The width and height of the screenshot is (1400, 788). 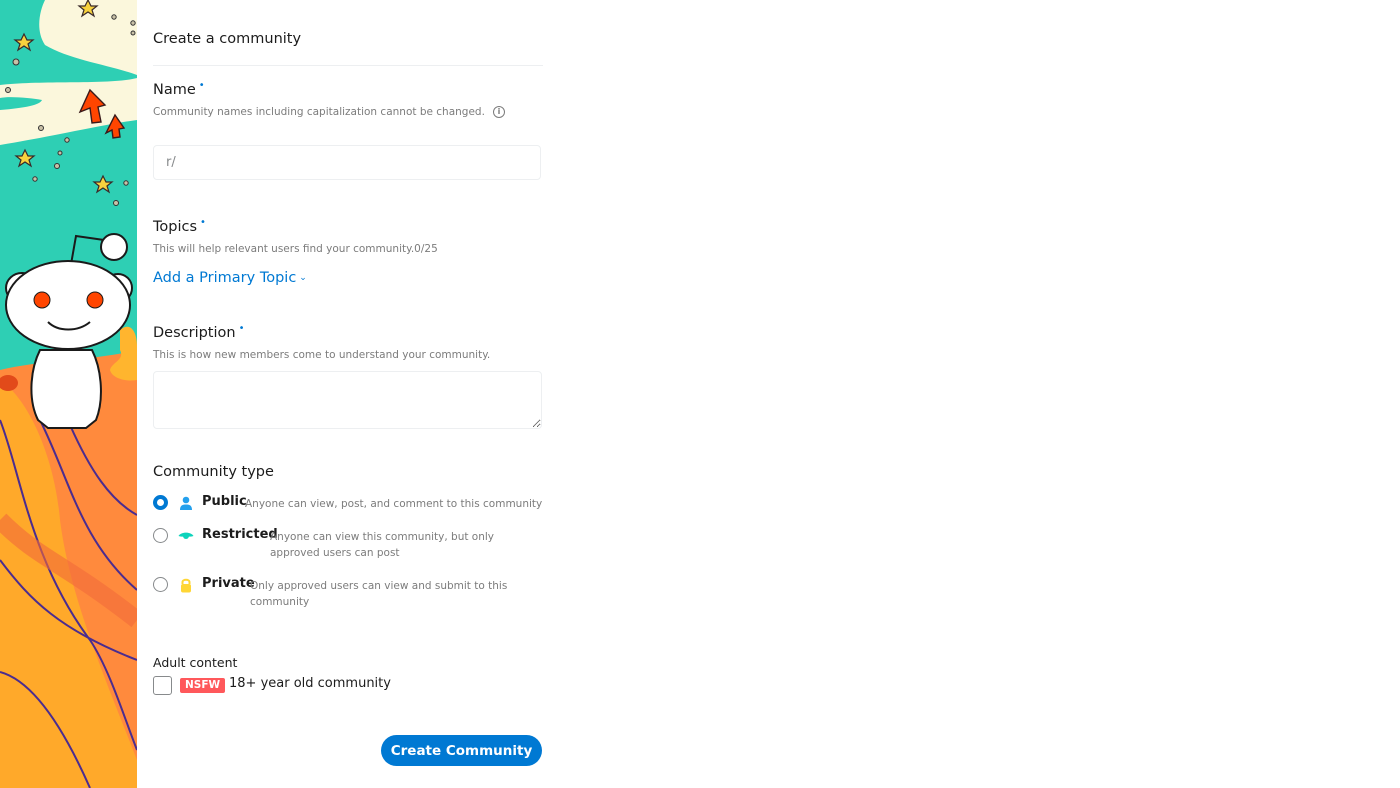 I want to click on public-title: Public, so click(x=224, y=501).